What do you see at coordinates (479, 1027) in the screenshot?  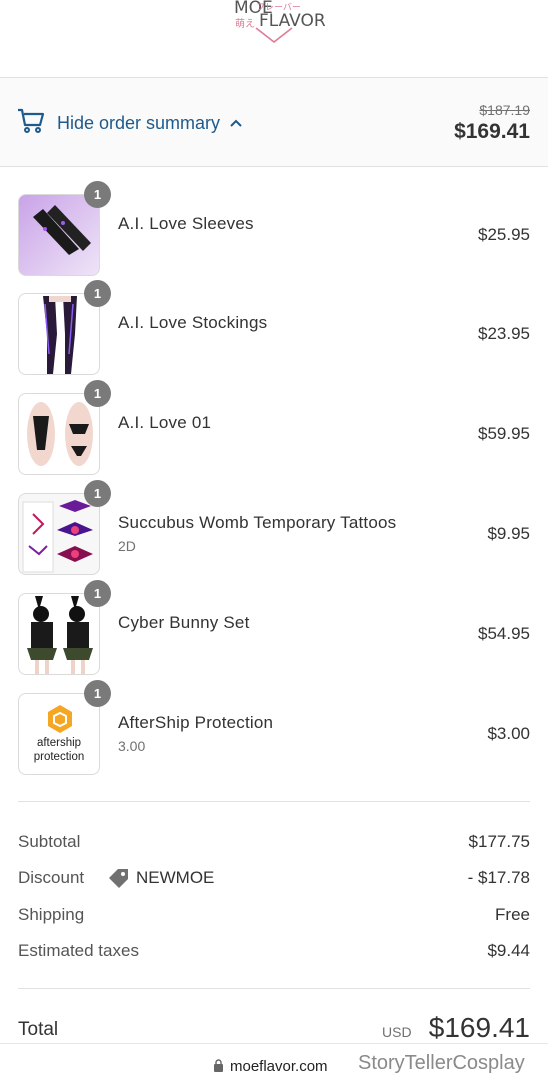 I see `total-amount: $169.41` at bounding box center [479, 1027].